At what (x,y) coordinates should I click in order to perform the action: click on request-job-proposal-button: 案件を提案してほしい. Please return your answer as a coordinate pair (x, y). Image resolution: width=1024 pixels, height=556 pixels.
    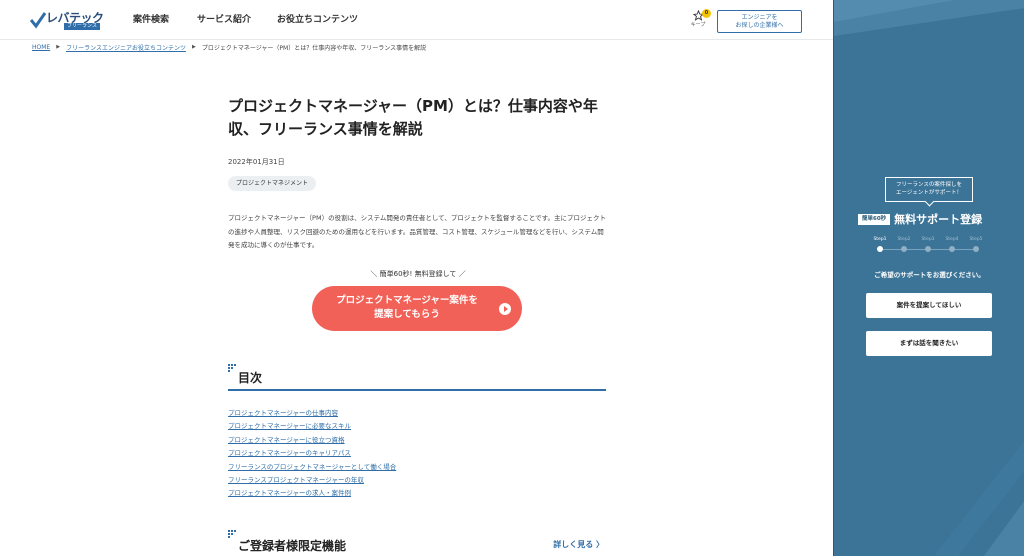
    Looking at the image, I should click on (929, 305).